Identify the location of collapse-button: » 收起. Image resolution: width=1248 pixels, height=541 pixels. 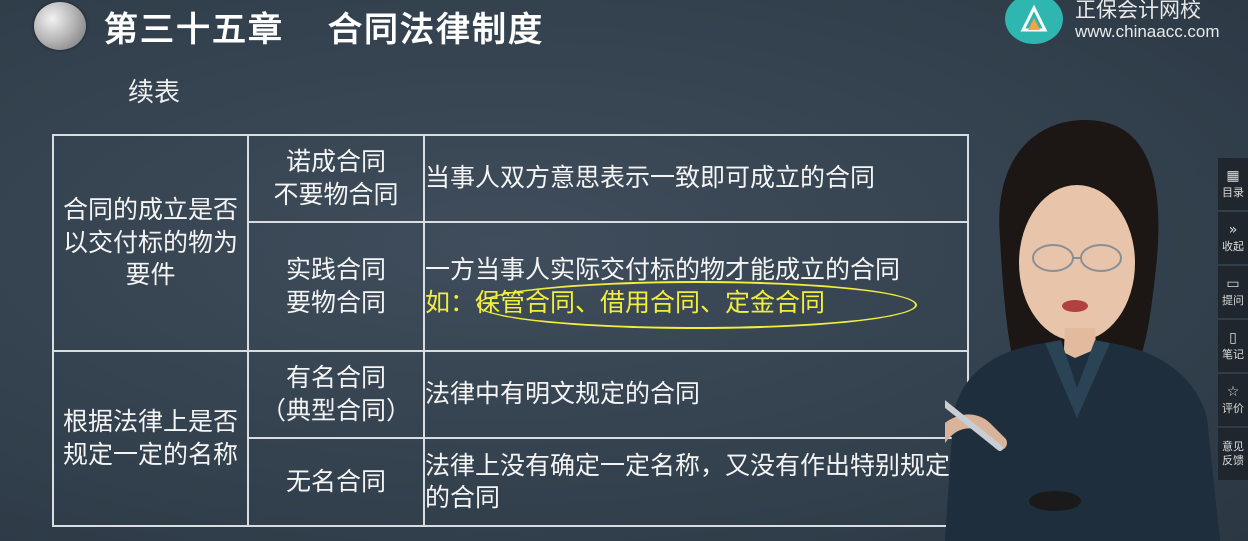
(1233, 238).